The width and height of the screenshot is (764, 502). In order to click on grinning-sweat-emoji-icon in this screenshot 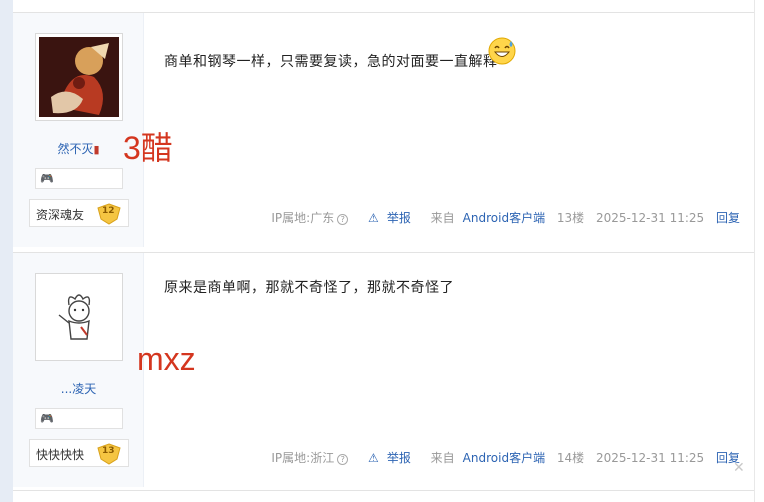, I will do `click(502, 53)`.